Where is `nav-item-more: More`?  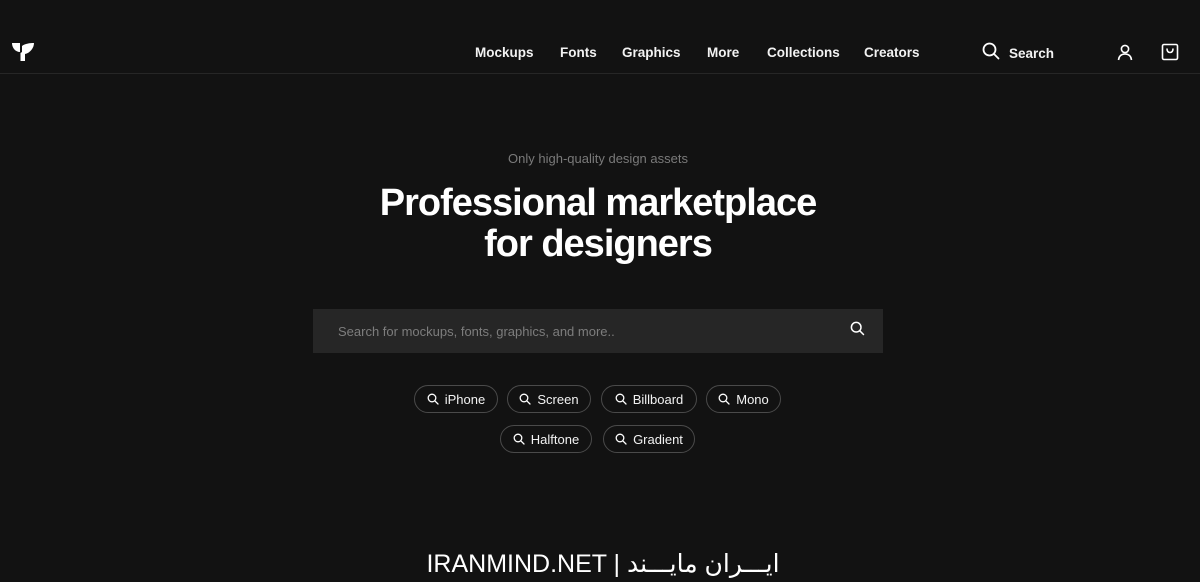
nav-item-more: More is located at coordinates (723, 52).